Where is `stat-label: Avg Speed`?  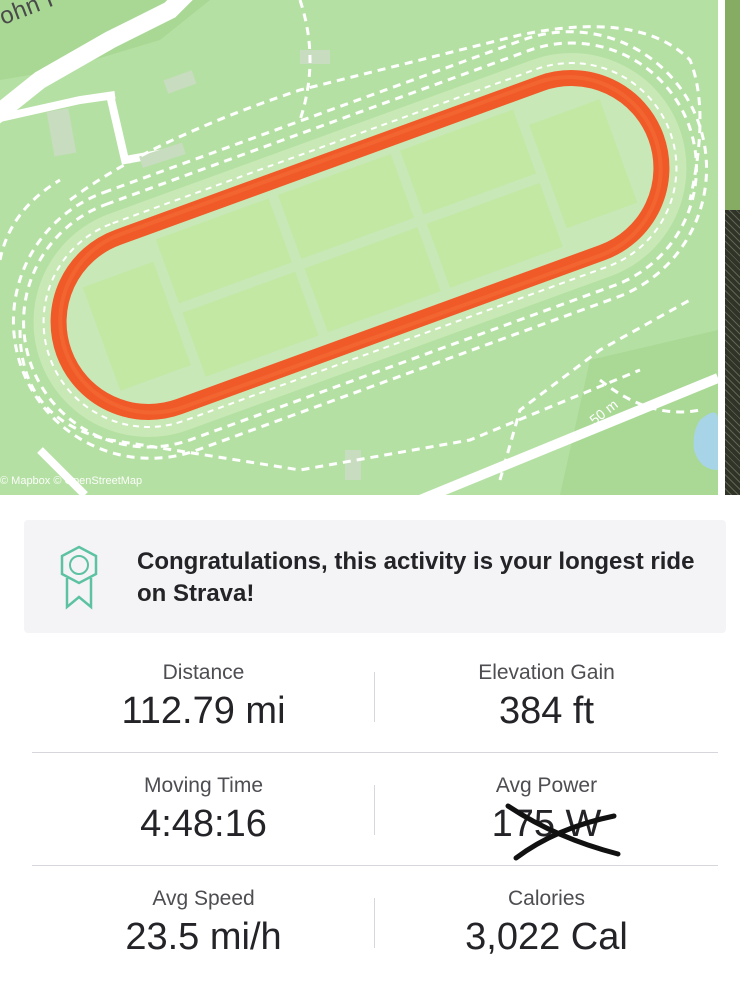
stat-label: Avg Speed is located at coordinates (203, 898).